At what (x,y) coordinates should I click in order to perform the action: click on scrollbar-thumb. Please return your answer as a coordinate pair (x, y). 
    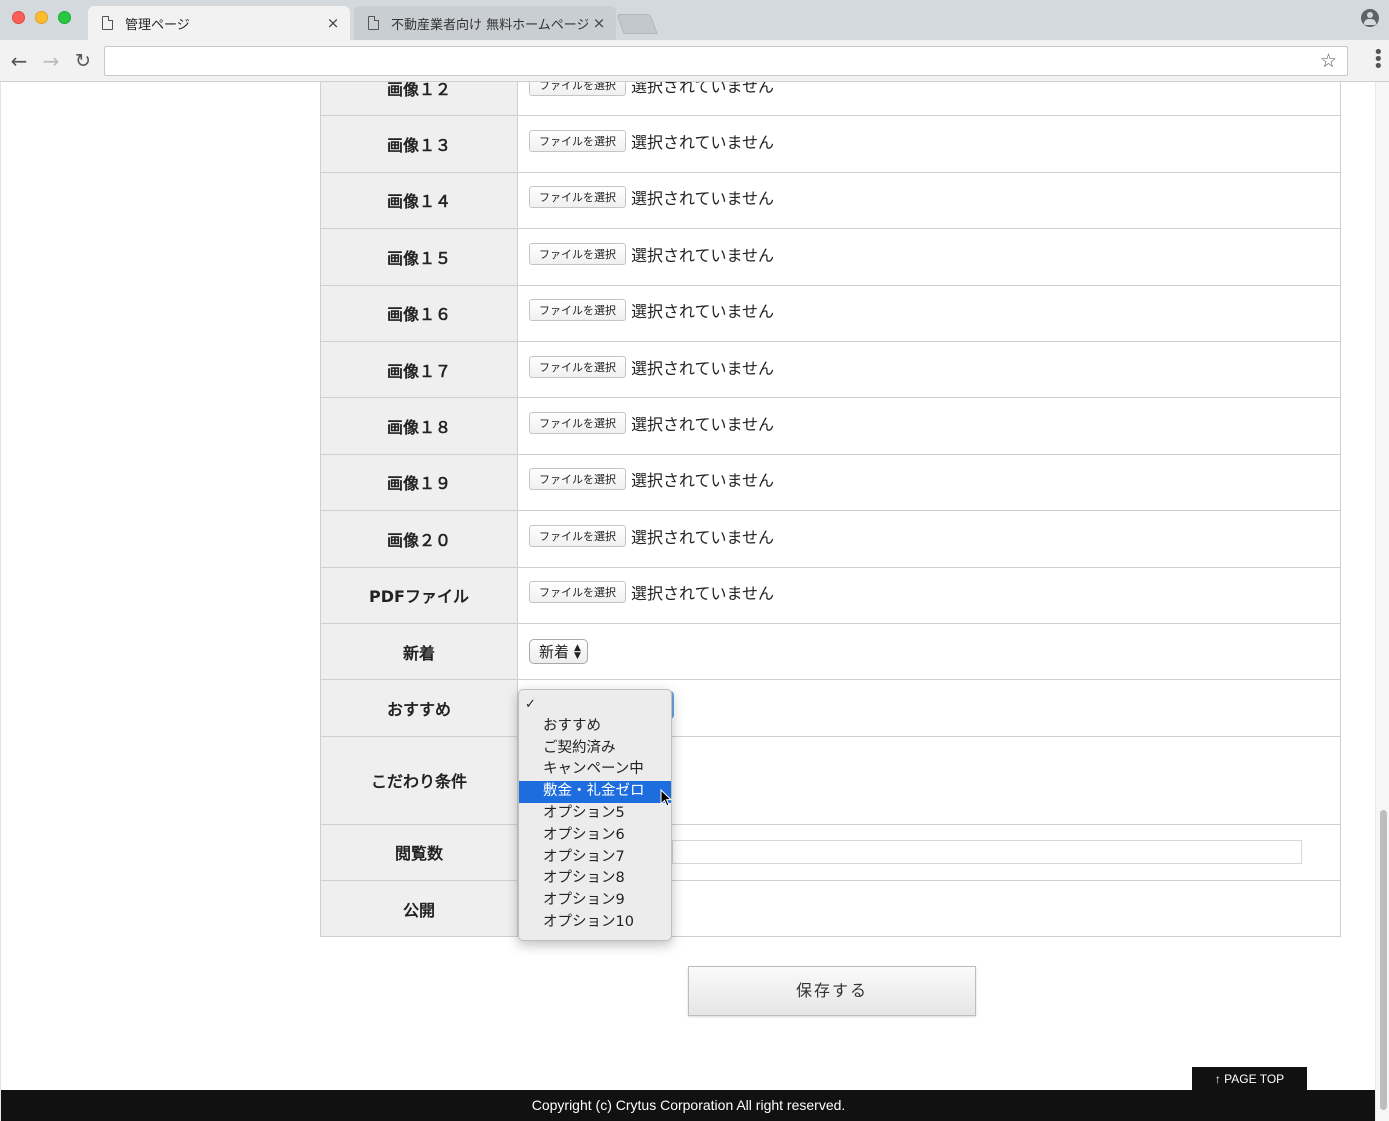
    Looking at the image, I should click on (1383, 960).